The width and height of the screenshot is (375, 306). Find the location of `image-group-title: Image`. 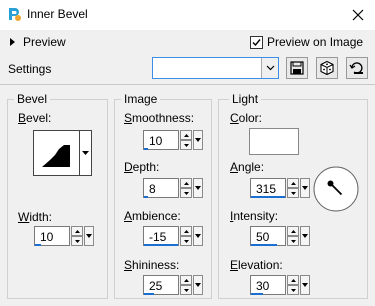

image-group-title: Image is located at coordinates (141, 99).